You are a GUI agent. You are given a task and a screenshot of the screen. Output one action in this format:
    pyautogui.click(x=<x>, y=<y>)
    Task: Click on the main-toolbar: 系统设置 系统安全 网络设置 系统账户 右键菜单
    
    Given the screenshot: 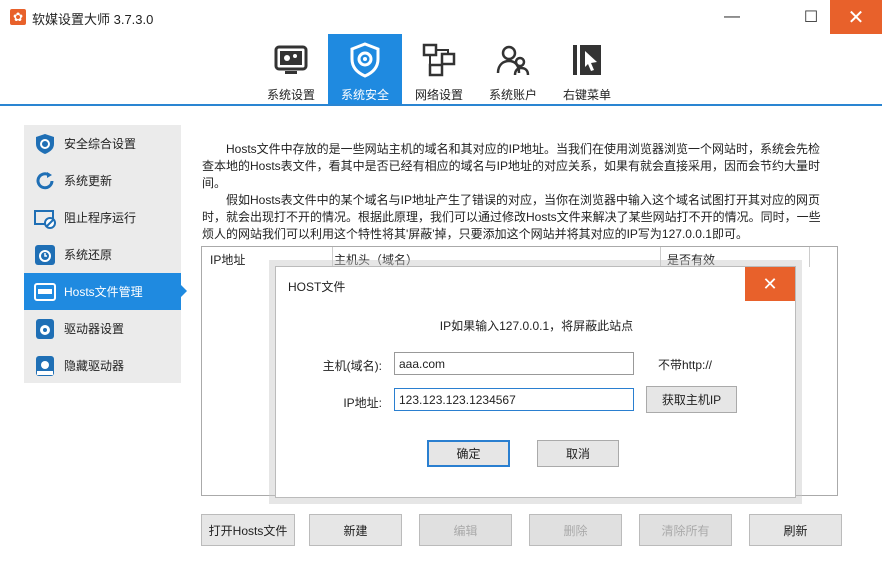 What is the action you would take?
    pyautogui.click(x=441, y=70)
    